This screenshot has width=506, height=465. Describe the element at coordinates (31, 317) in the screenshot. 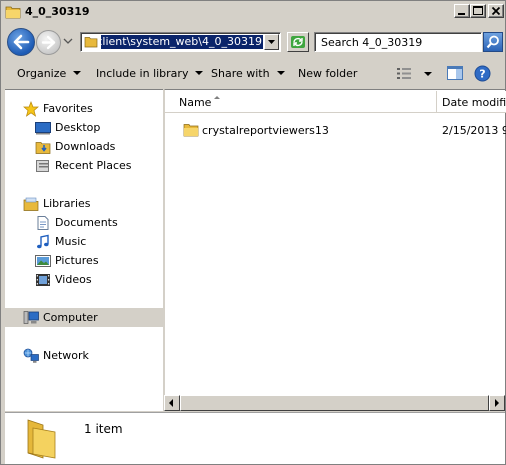

I see `computer-icon` at that location.